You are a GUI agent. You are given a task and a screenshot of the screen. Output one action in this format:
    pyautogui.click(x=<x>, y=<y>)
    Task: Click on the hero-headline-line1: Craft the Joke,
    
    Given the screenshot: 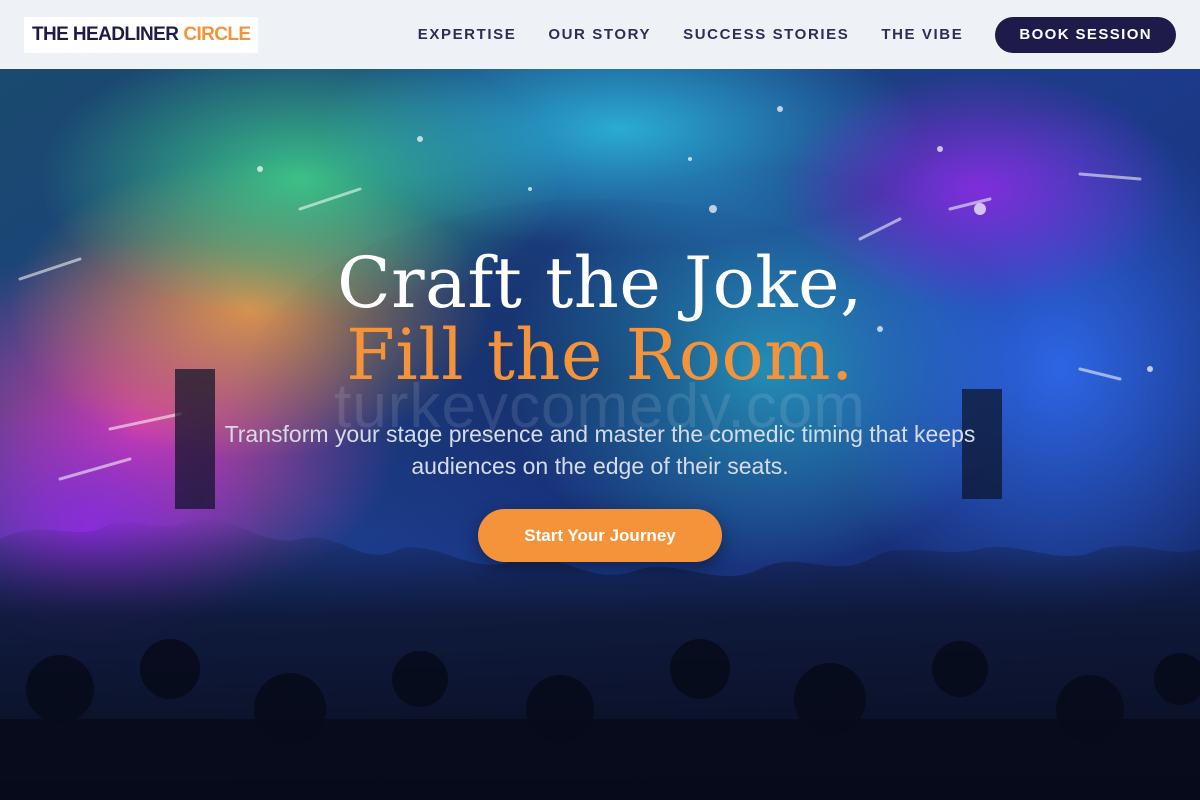 What is the action you would take?
    pyautogui.click(x=600, y=283)
    